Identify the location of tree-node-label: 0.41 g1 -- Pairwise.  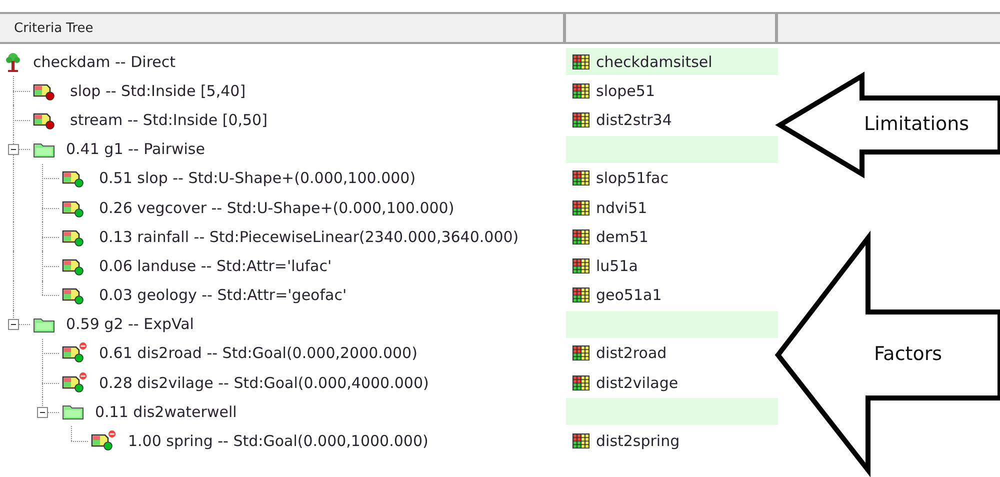
(135, 149).